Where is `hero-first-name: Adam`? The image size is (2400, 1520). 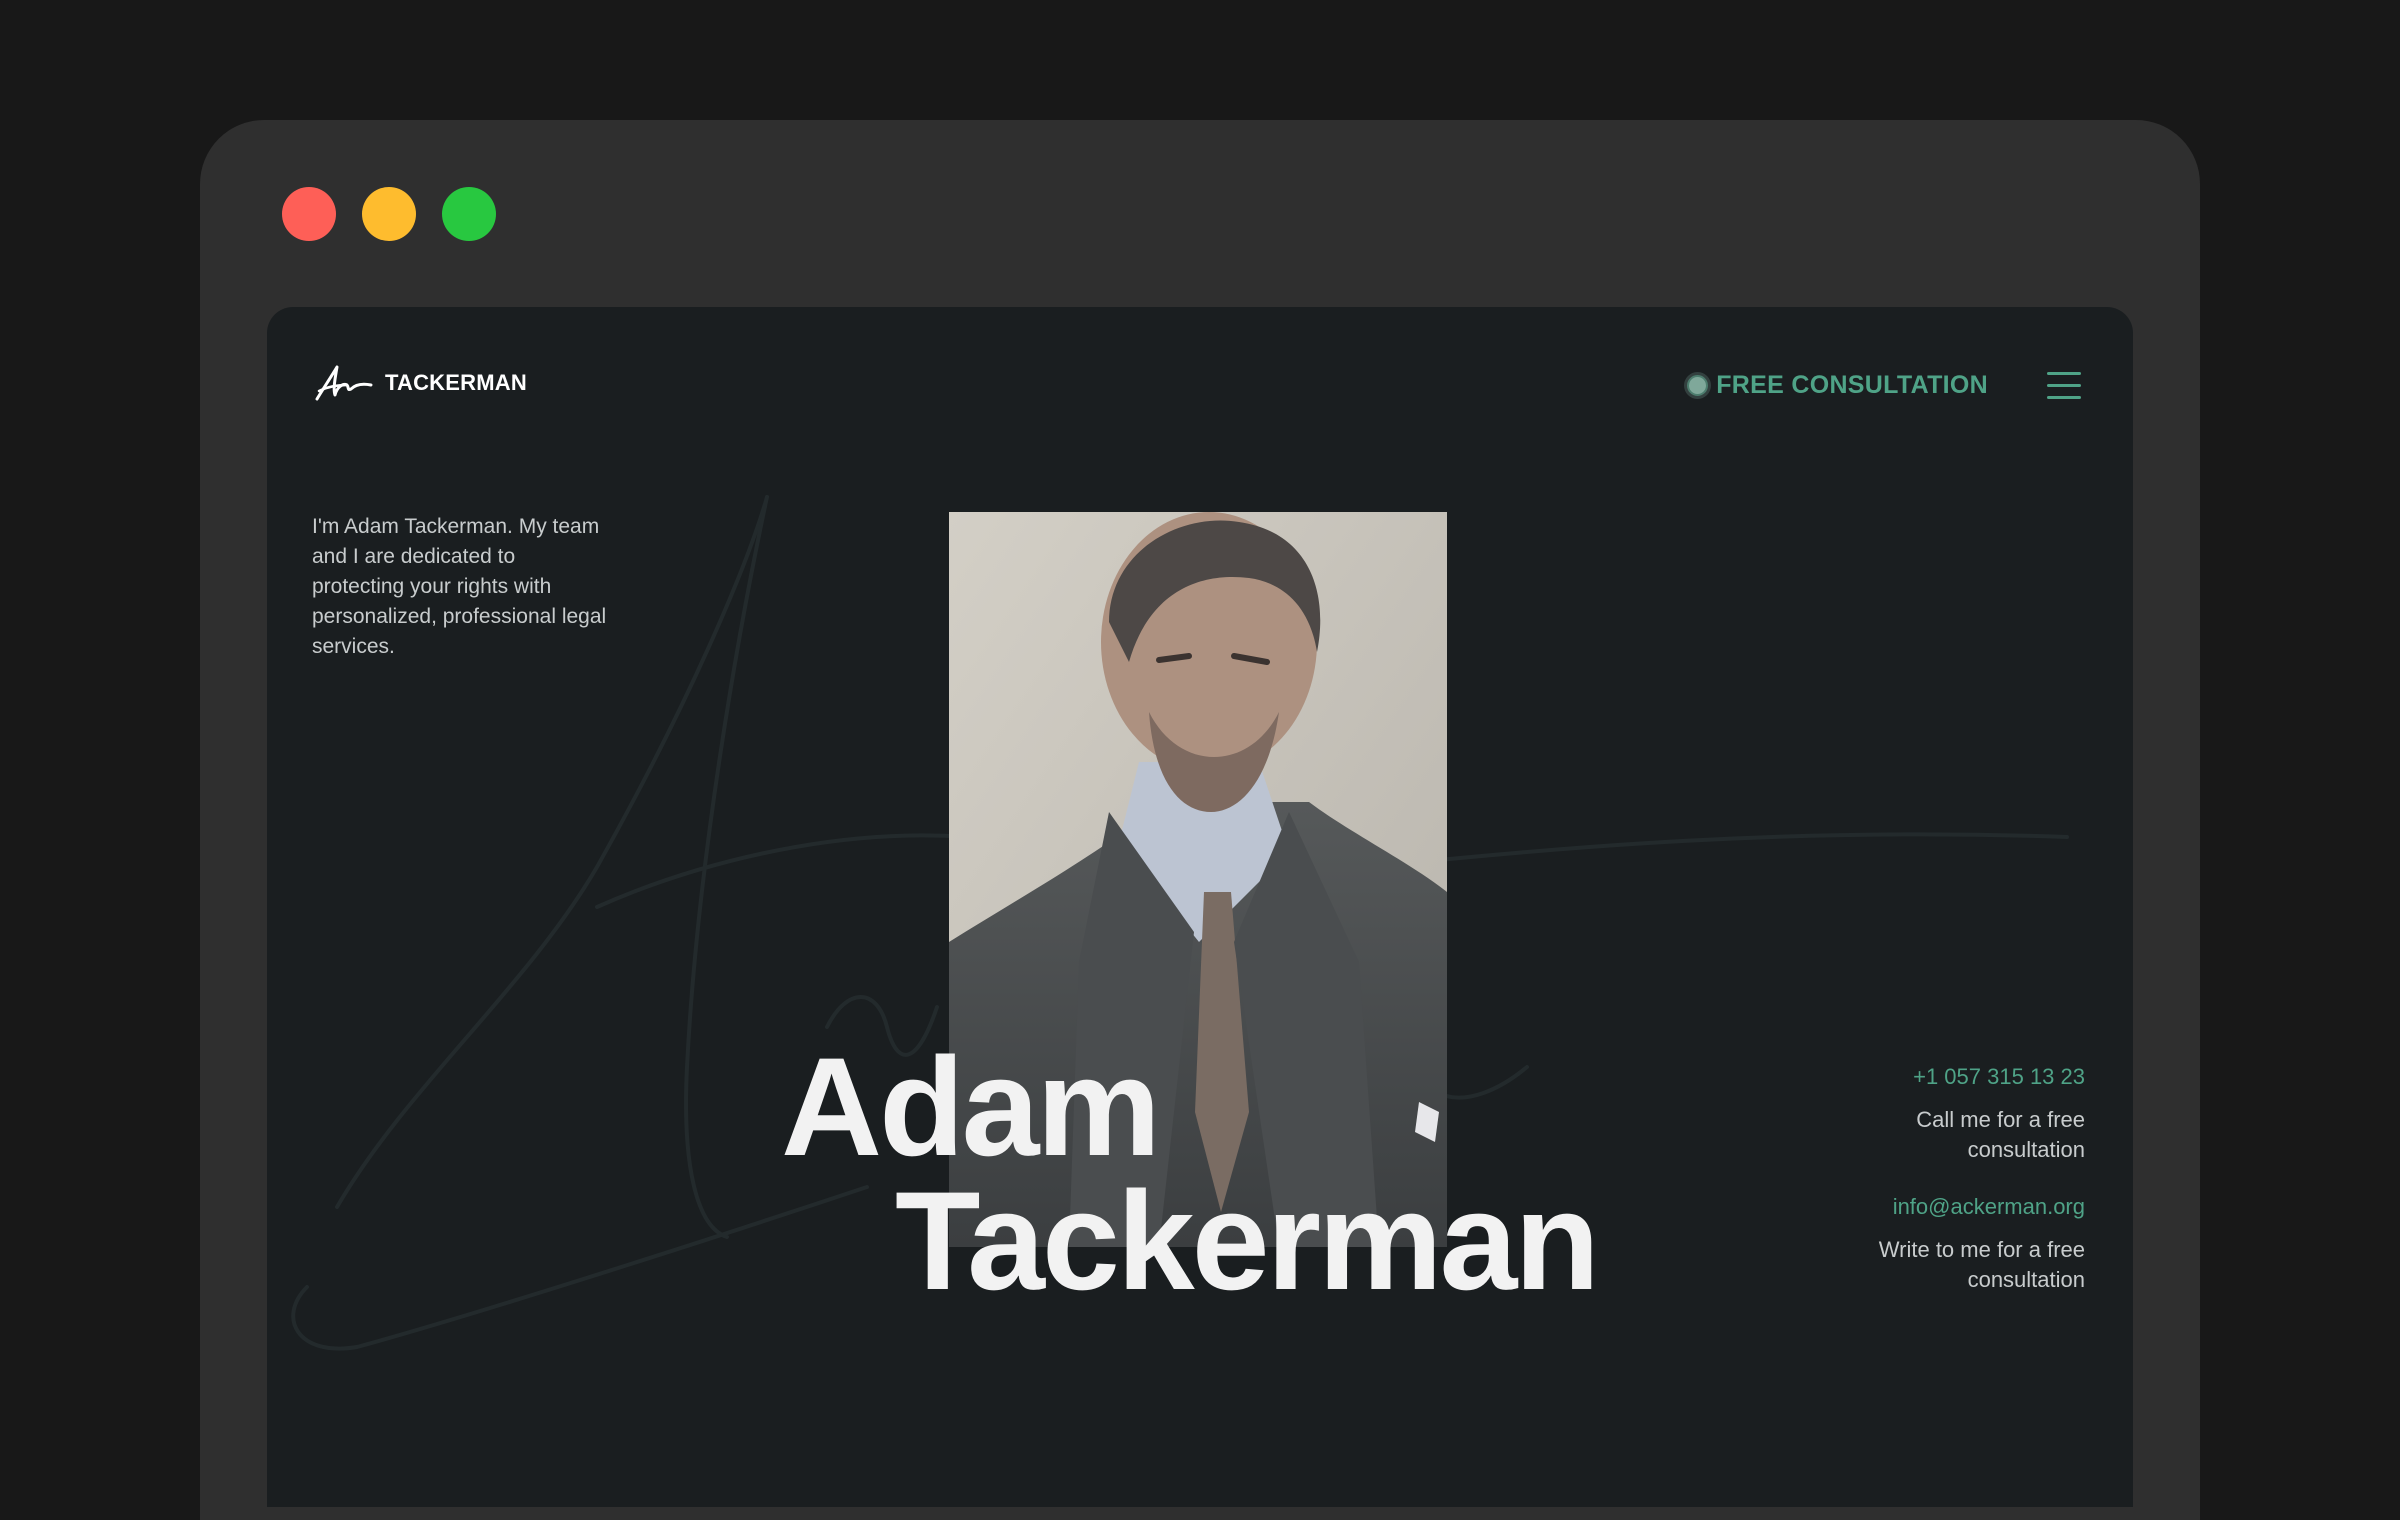 hero-first-name: Adam is located at coordinates (971, 1106).